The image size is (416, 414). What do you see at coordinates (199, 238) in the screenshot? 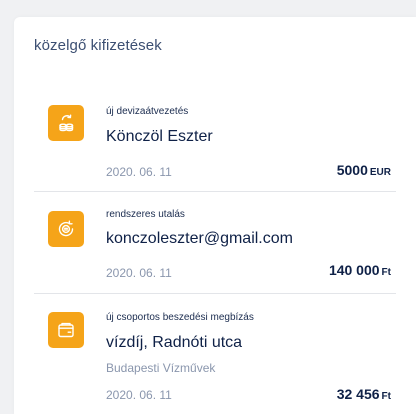
I see `payee-email: konczoleszter@gmail.com` at bounding box center [199, 238].